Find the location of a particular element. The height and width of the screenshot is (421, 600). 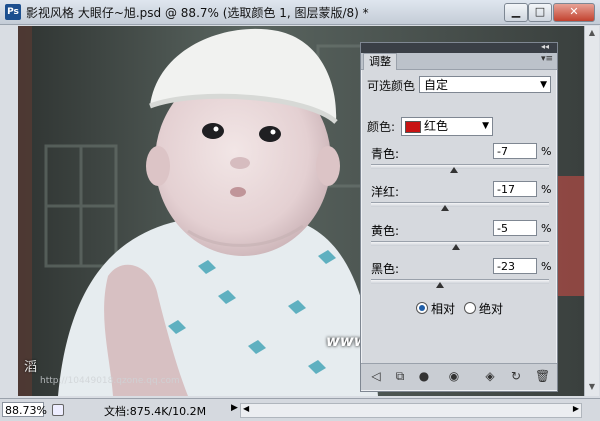

photoshop-app-icon: Ps is located at coordinates (13, 12).